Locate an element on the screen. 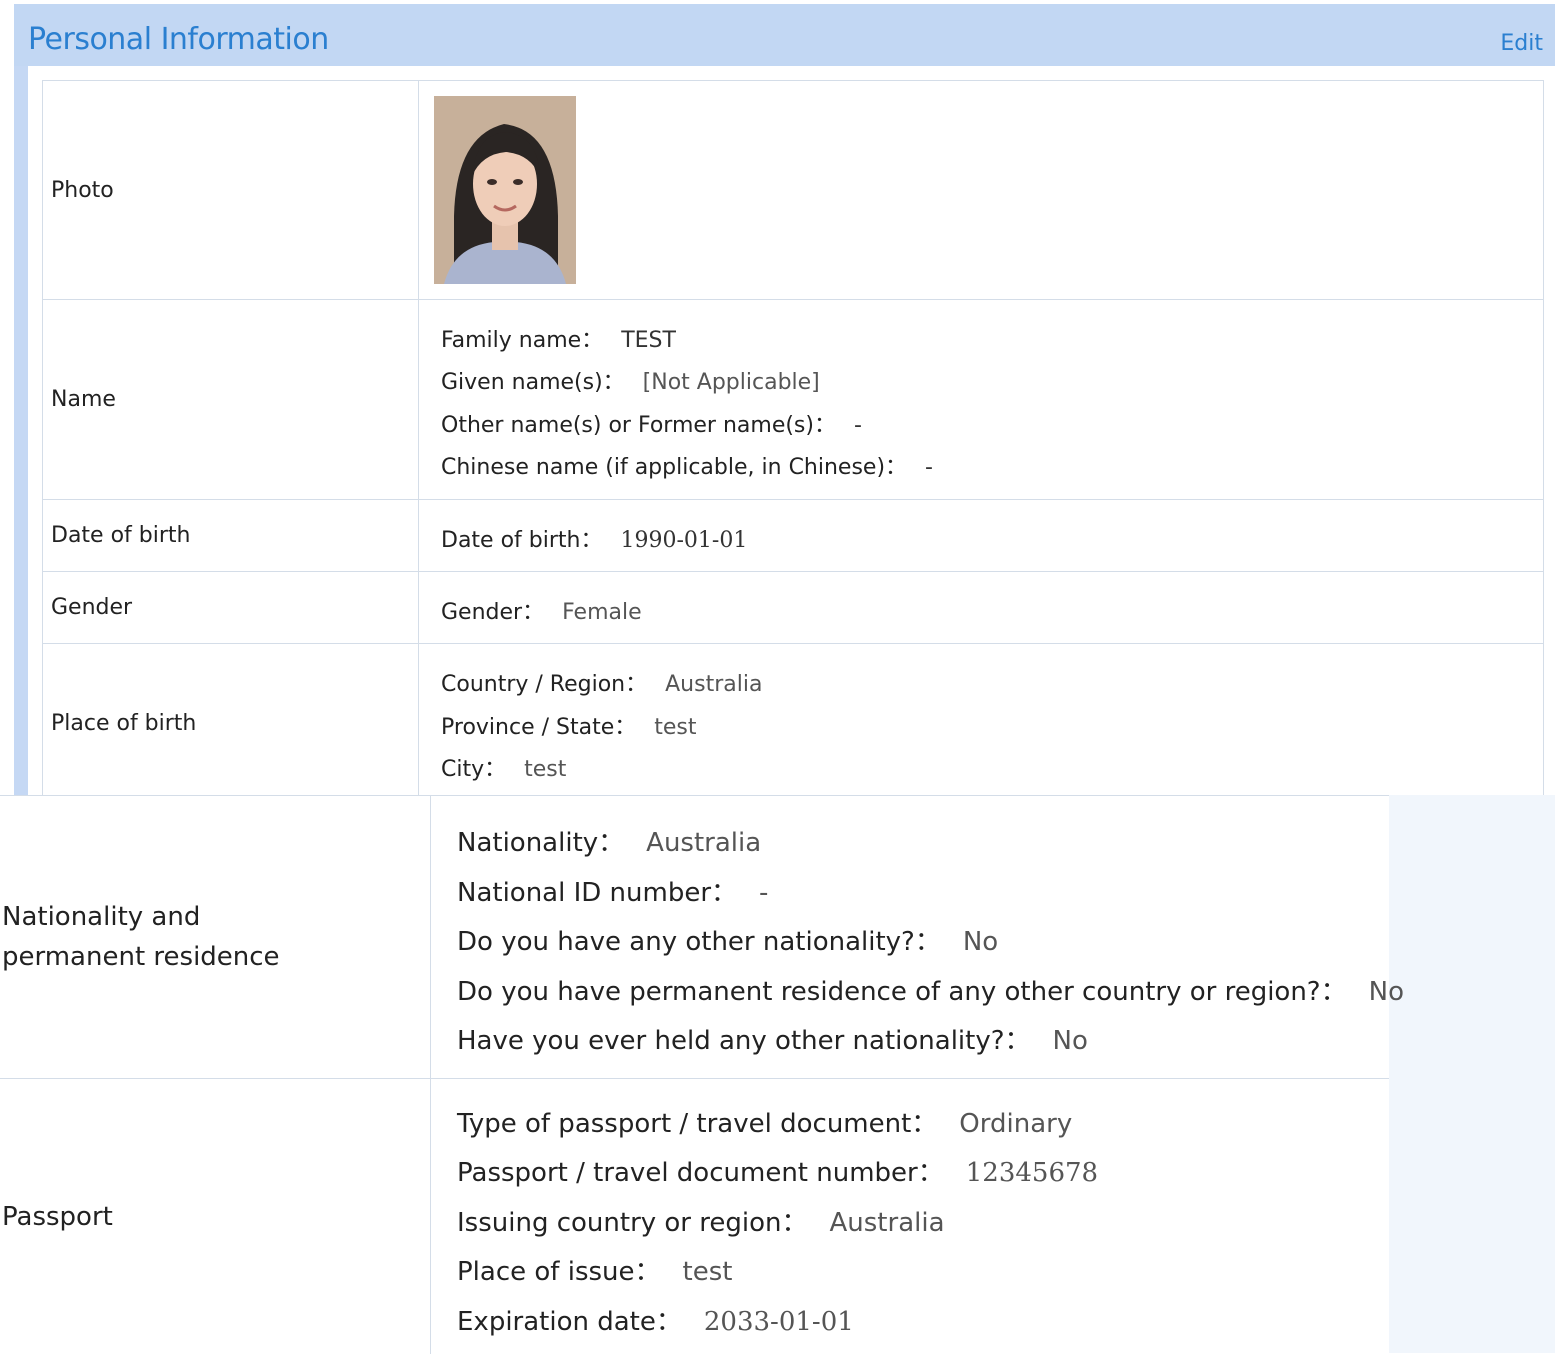  gender-line: Gender： Female is located at coordinates (541, 610).